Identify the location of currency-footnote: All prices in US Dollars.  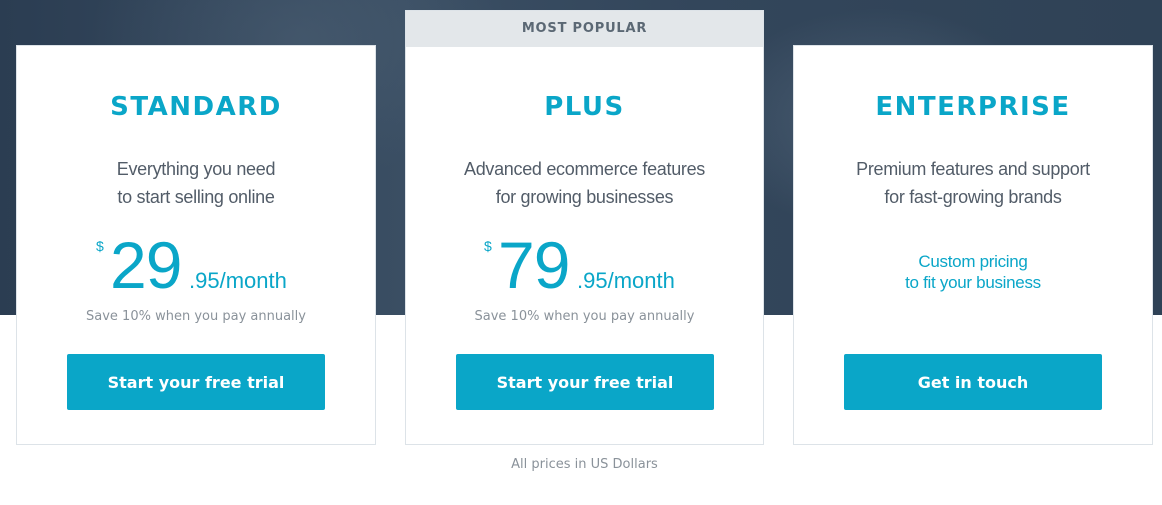
(584, 464).